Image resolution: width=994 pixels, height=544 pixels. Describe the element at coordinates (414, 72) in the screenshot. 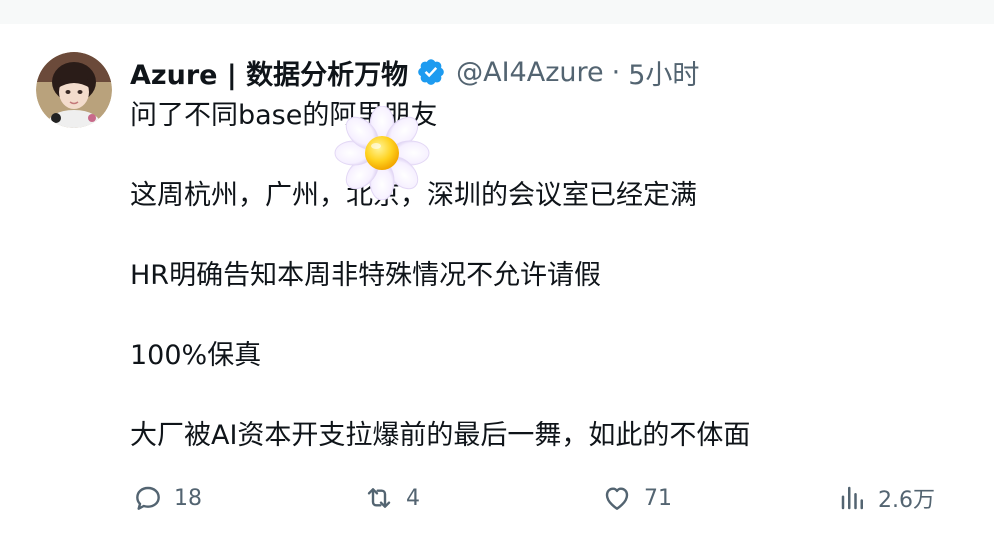

I see `tweet-header: Azure | 数据分析万物 @AI4Azure · 5小时` at that location.